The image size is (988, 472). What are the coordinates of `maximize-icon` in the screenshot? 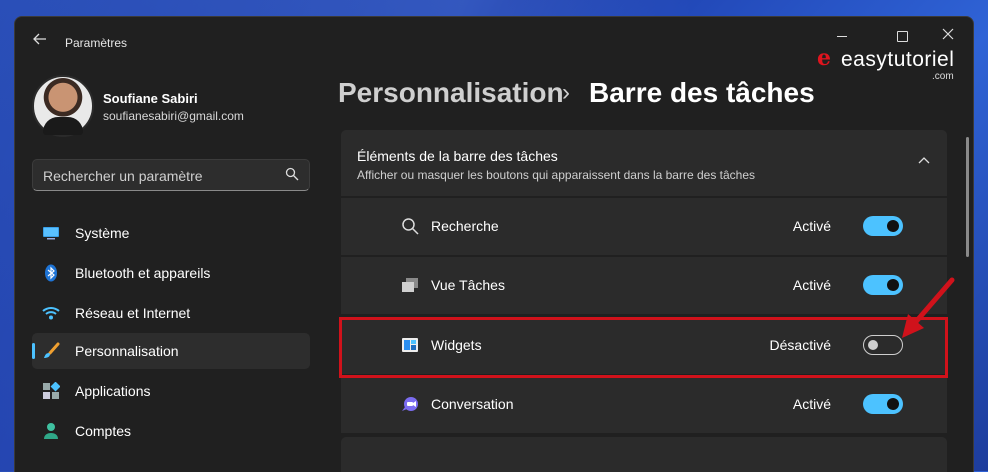 It's located at (902, 36).